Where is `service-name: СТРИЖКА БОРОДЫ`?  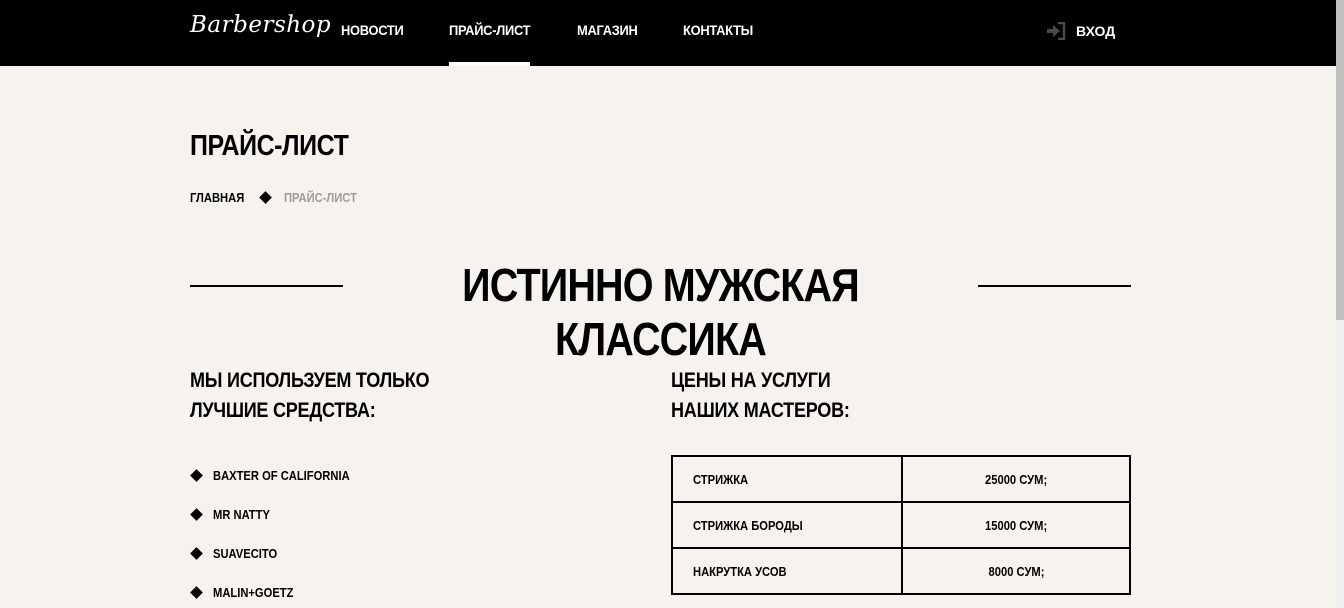
service-name: СТРИЖКА БОРОДЫ is located at coordinates (748, 525).